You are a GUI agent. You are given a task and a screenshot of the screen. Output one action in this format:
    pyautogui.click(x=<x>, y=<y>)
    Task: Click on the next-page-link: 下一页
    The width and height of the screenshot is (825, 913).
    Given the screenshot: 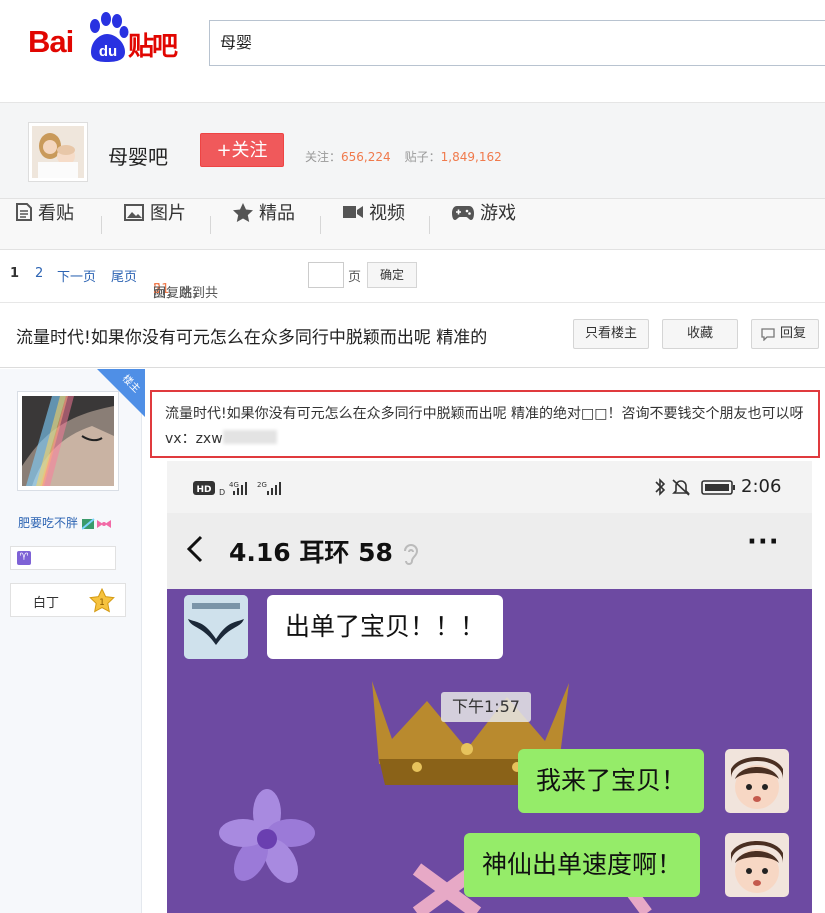 What is the action you would take?
    pyautogui.click(x=76, y=275)
    